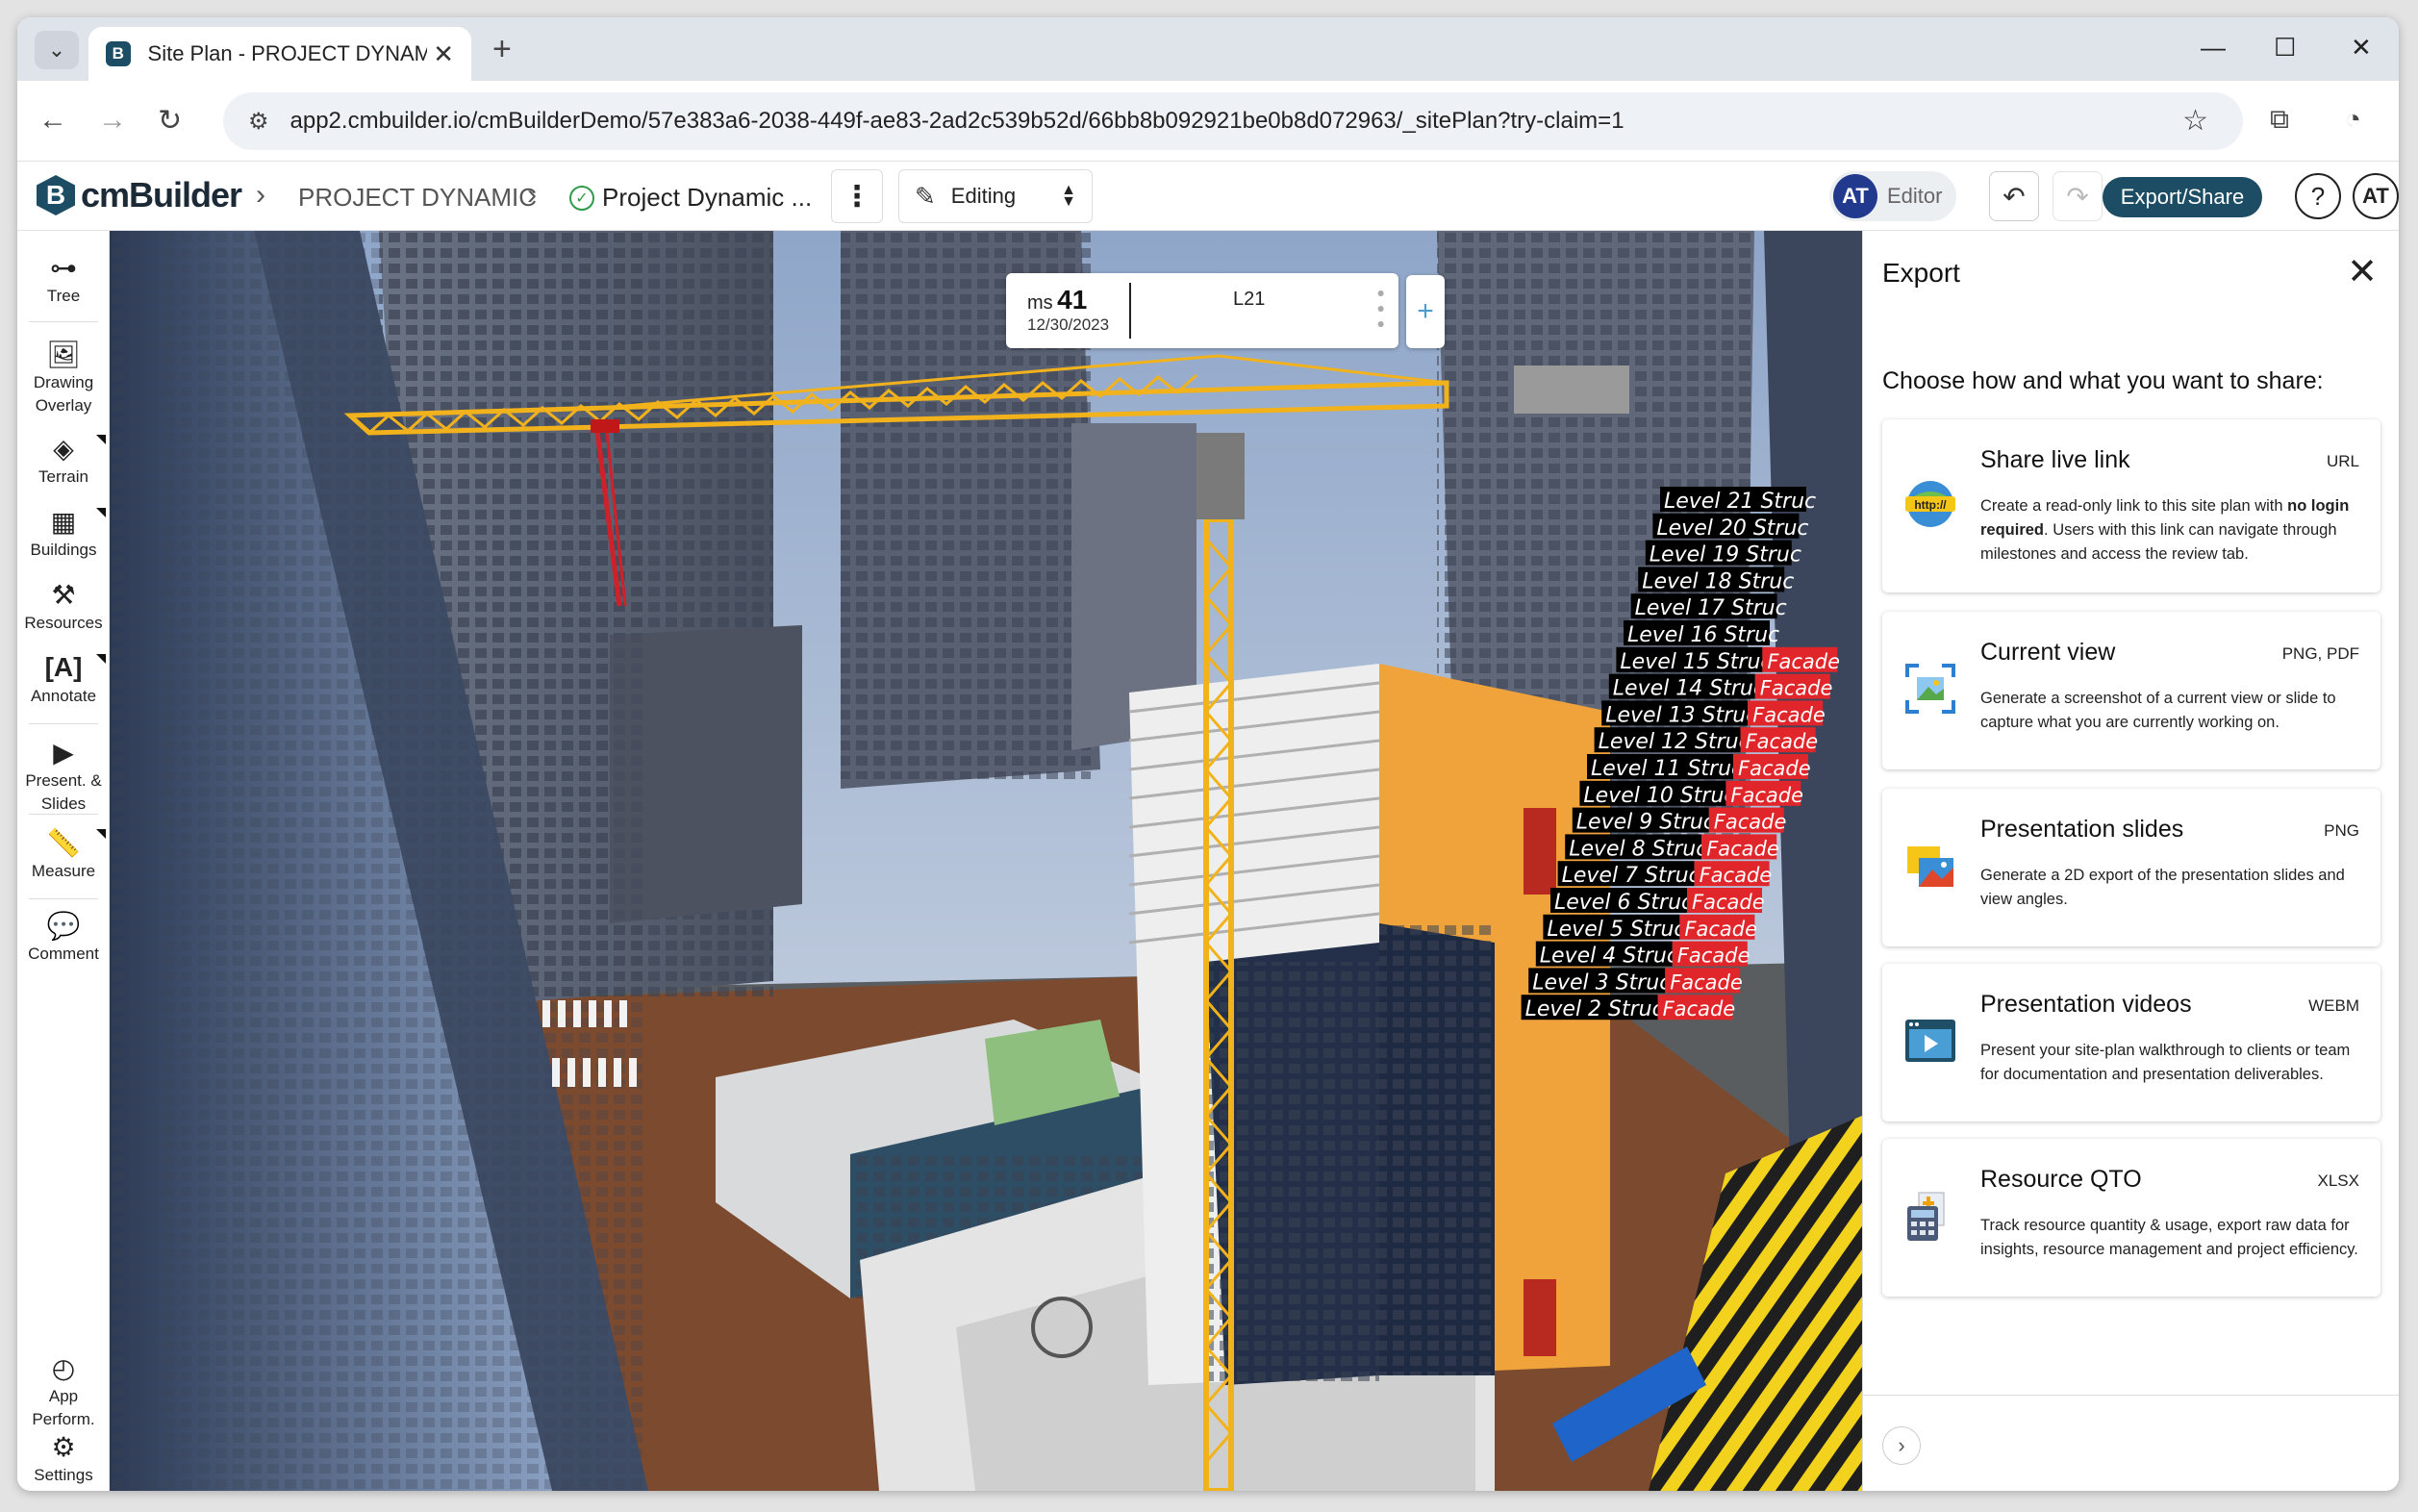  I want to click on tool-label: Buildings, so click(63, 550).